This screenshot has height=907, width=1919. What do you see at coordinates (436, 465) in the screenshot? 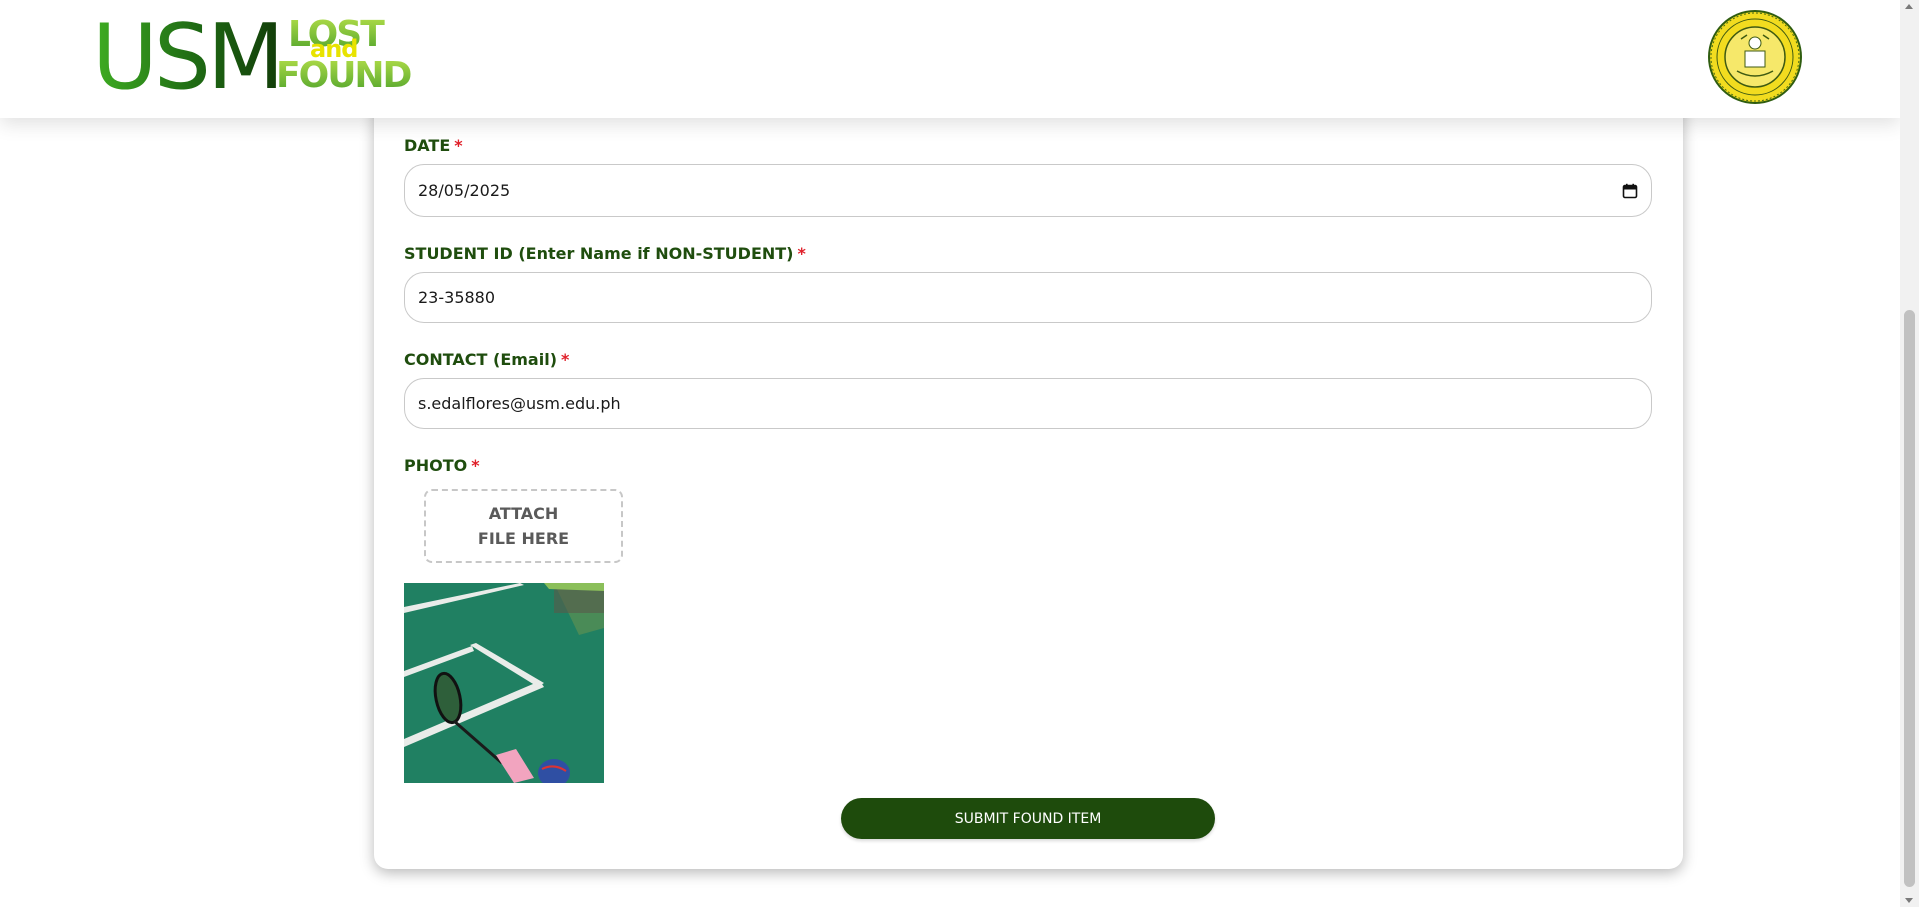
I see `photo-label-text: PHOTO` at bounding box center [436, 465].